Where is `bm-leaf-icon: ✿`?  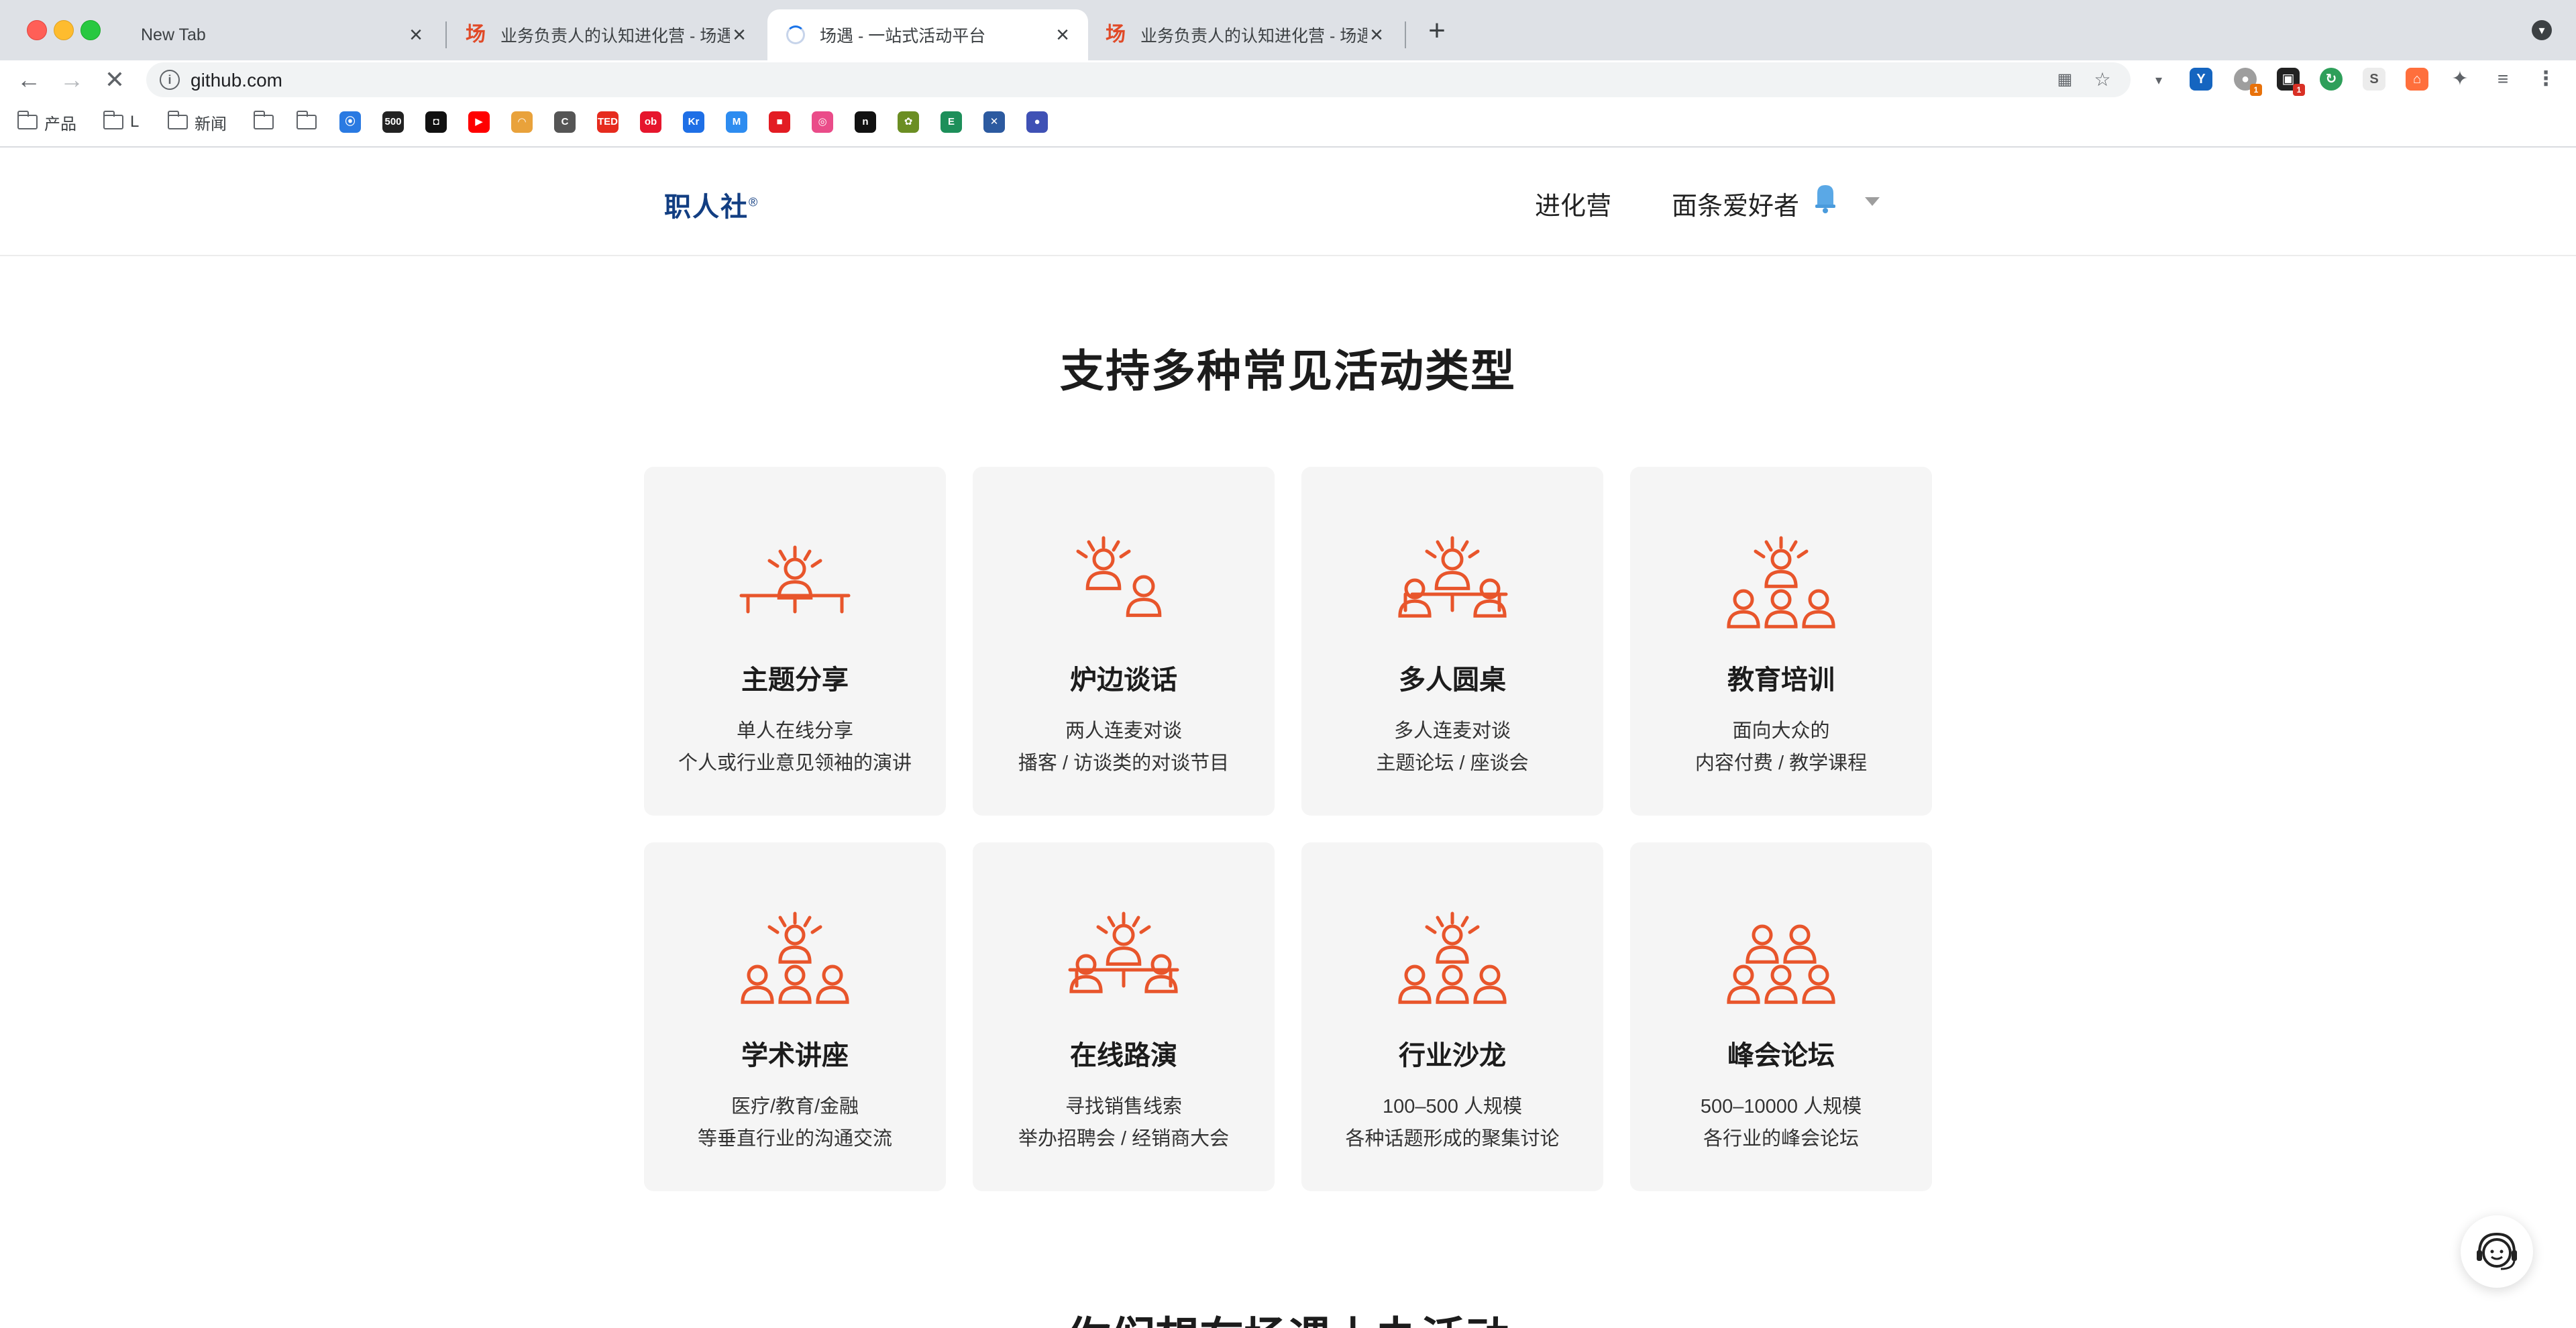
bm-leaf-icon: ✿ is located at coordinates (908, 122).